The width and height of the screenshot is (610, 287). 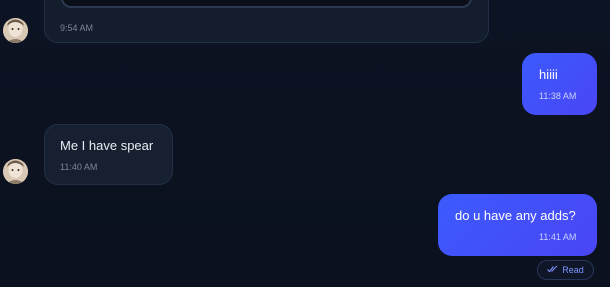 What do you see at coordinates (79, 167) in the screenshot?
I see `message-time: 11:40 AM` at bounding box center [79, 167].